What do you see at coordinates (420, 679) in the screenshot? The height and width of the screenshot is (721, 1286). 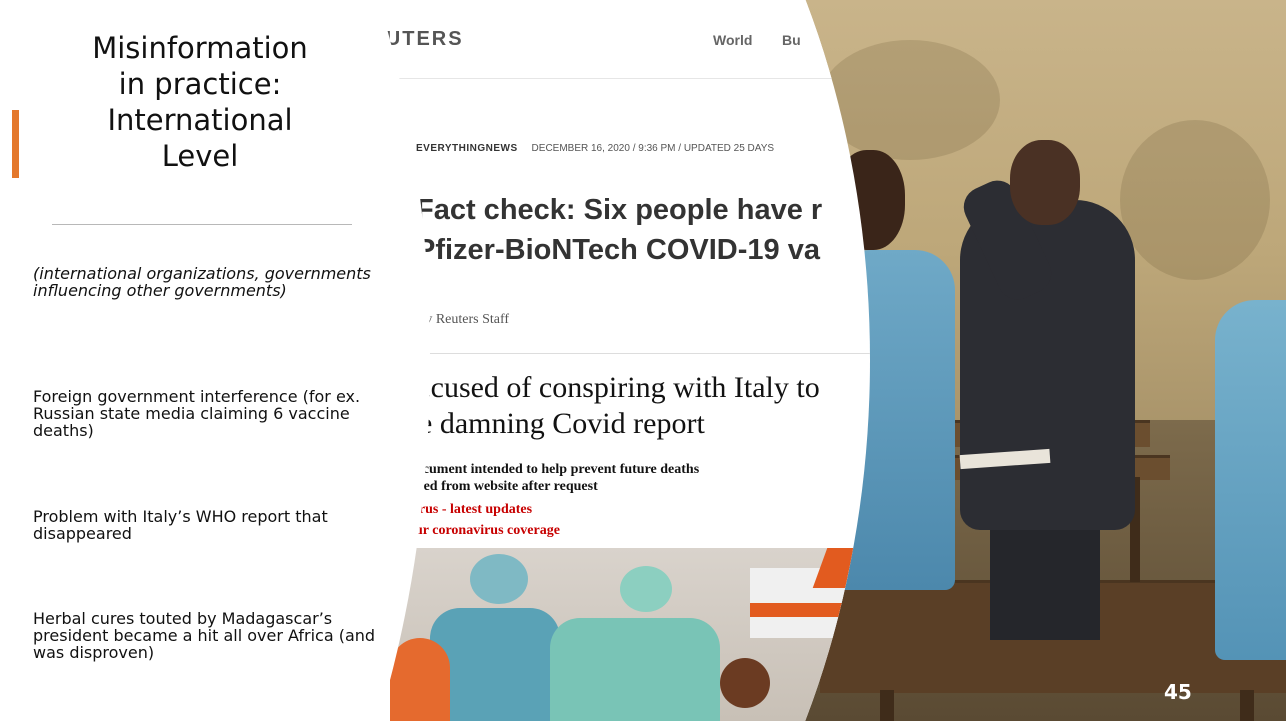 I see `orange-vest` at bounding box center [420, 679].